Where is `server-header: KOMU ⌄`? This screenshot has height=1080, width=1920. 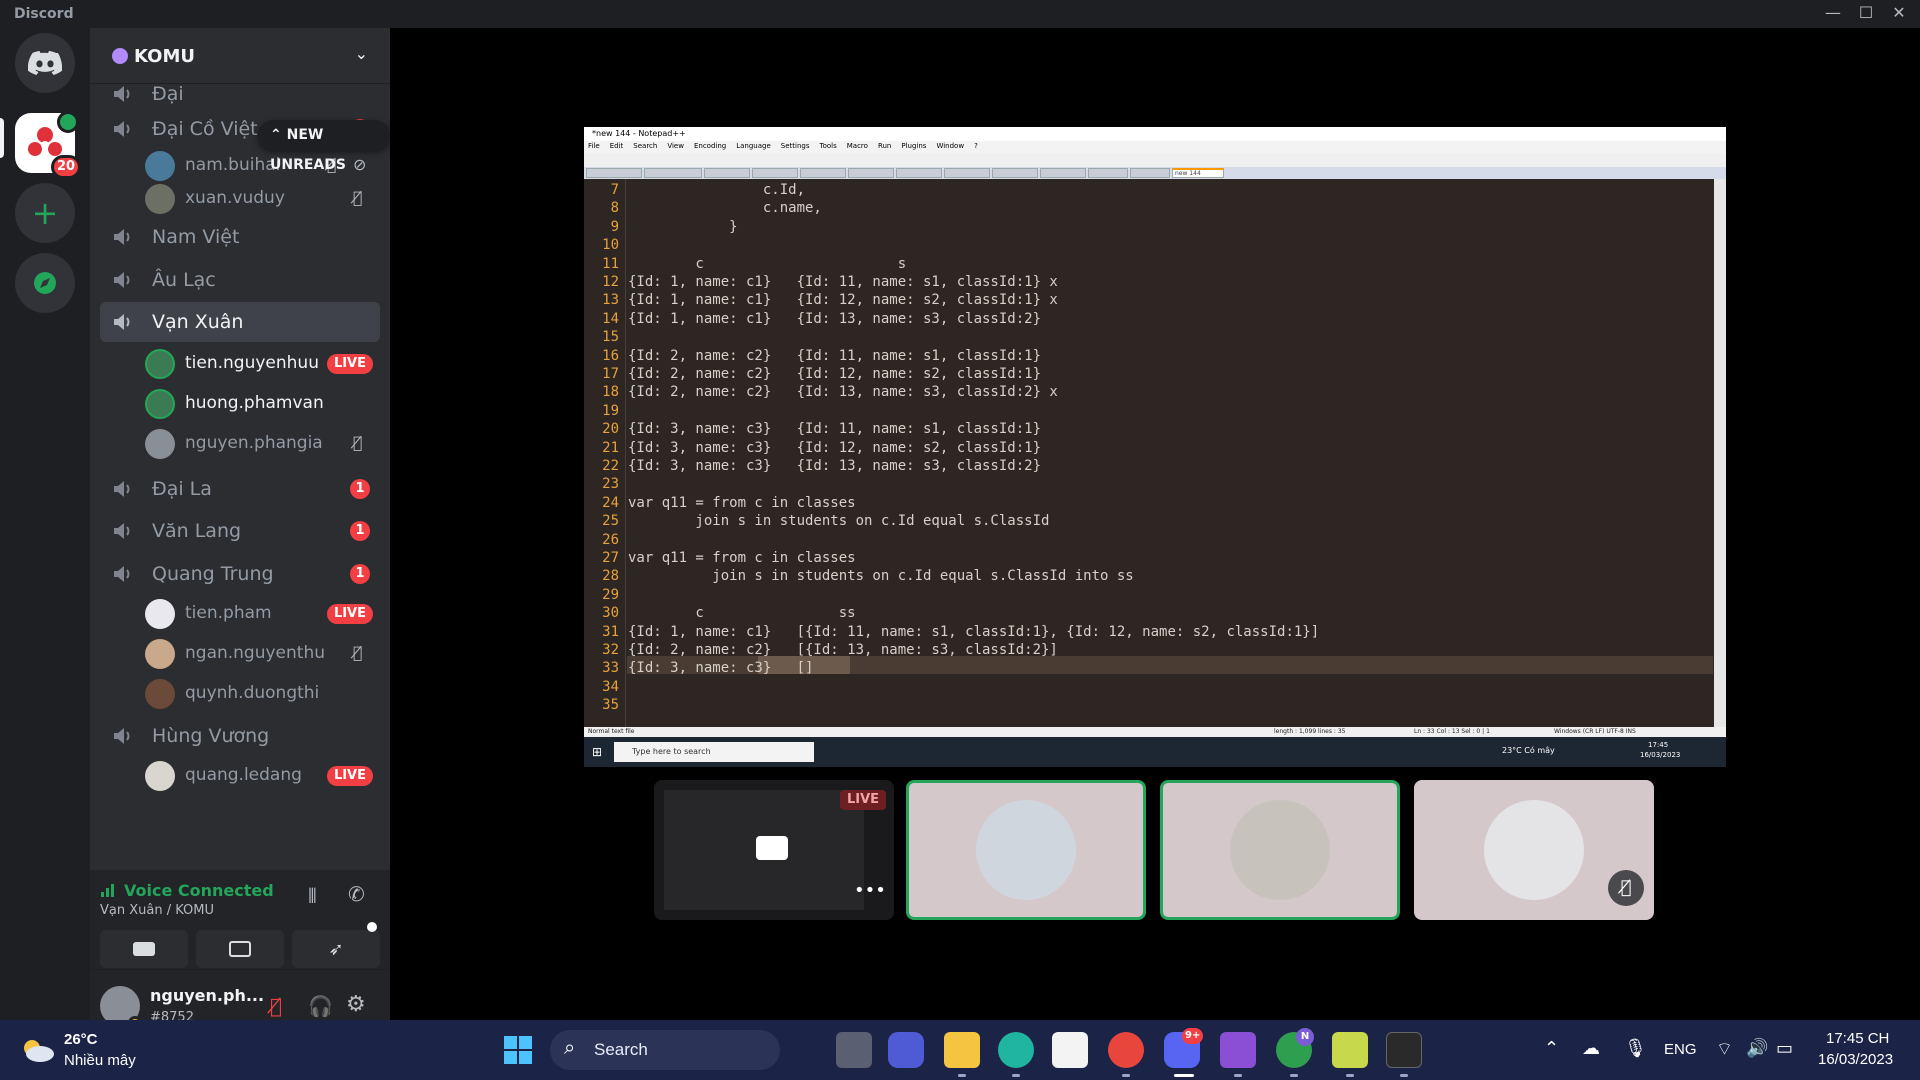 server-header: KOMU ⌄ is located at coordinates (240, 56).